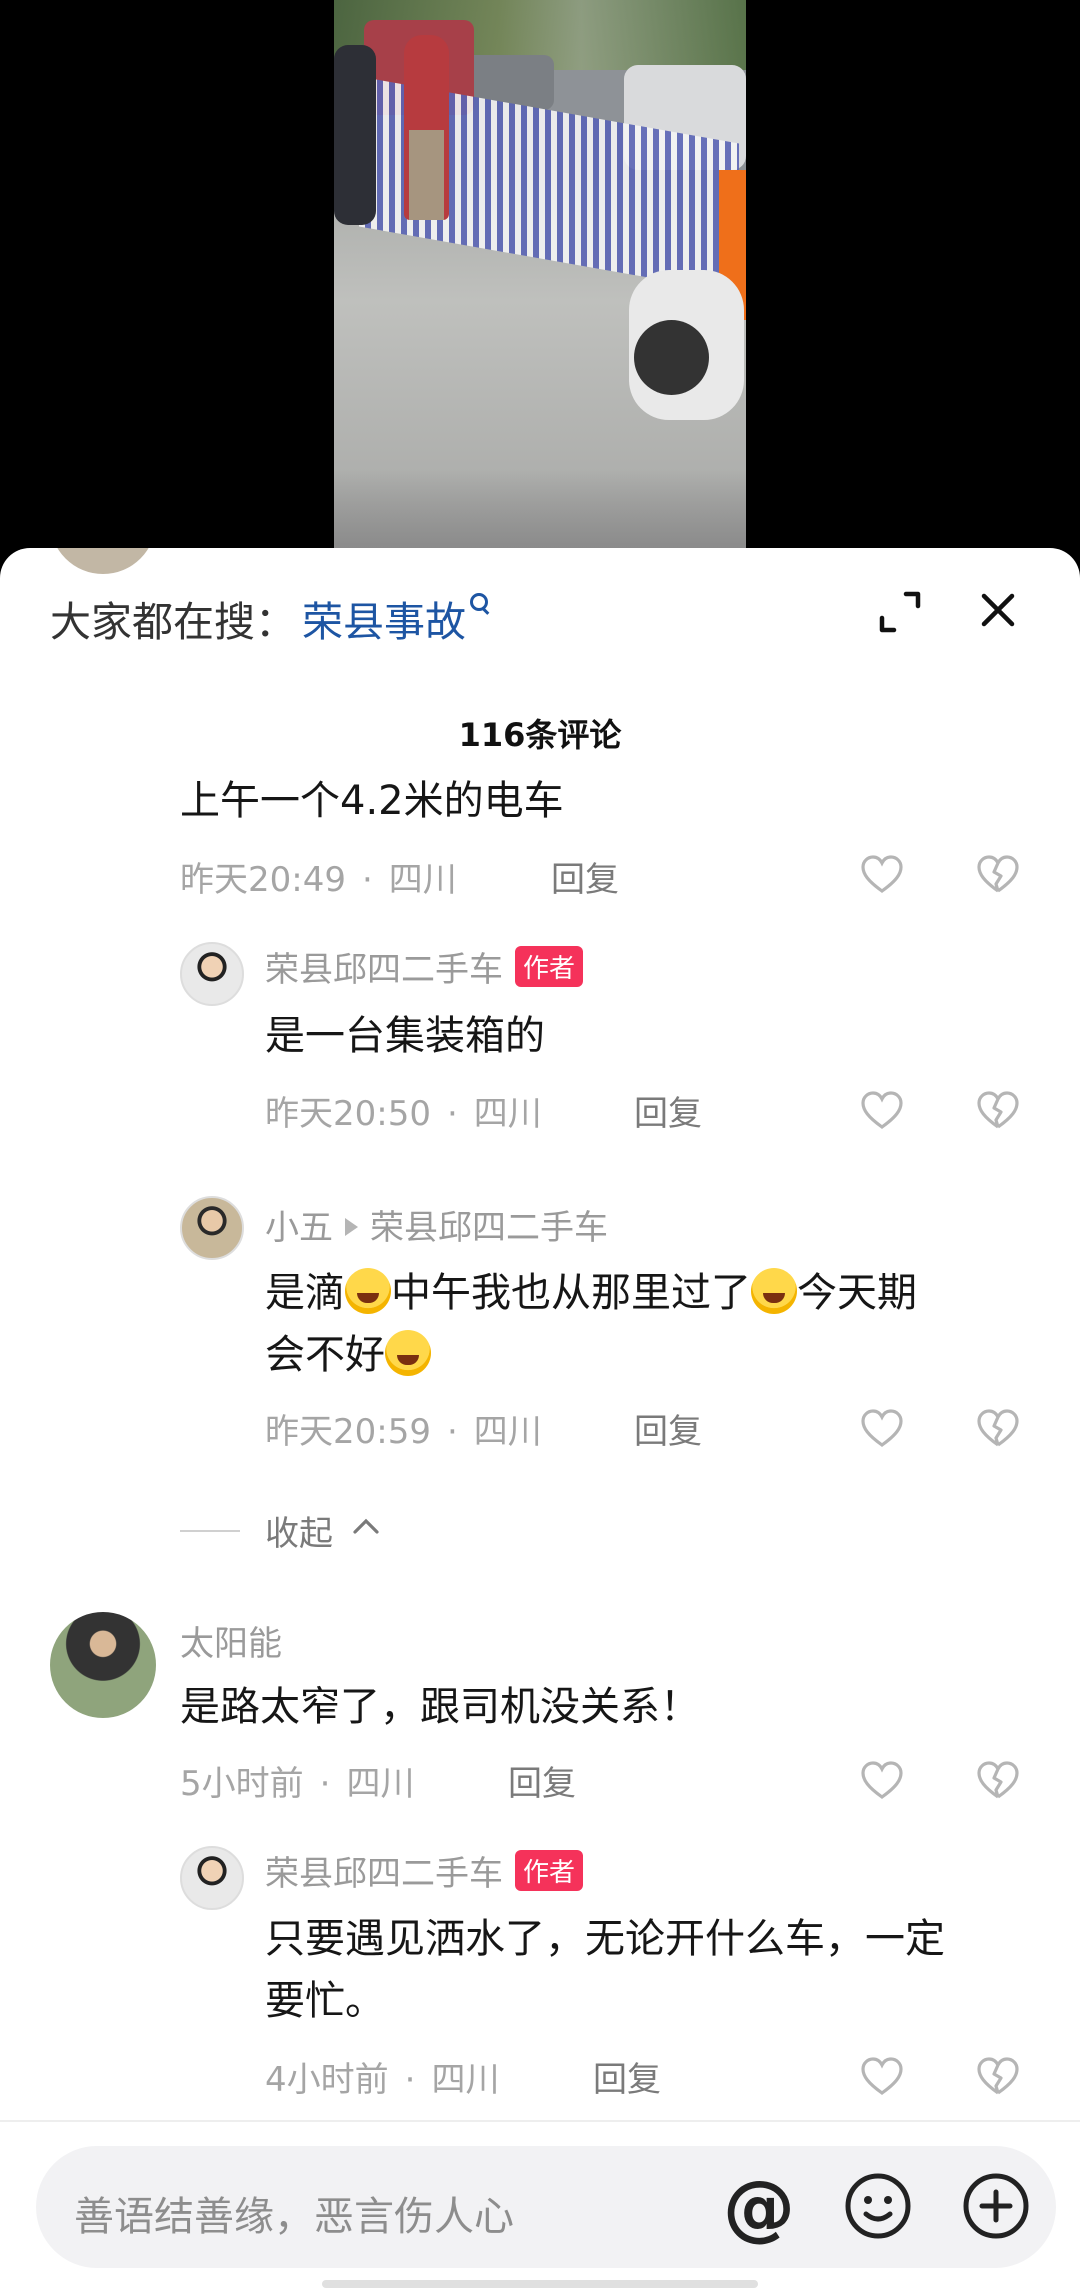  What do you see at coordinates (998, 610) in the screenshot?
I see `close-icon` at bounding box center [998, 610].